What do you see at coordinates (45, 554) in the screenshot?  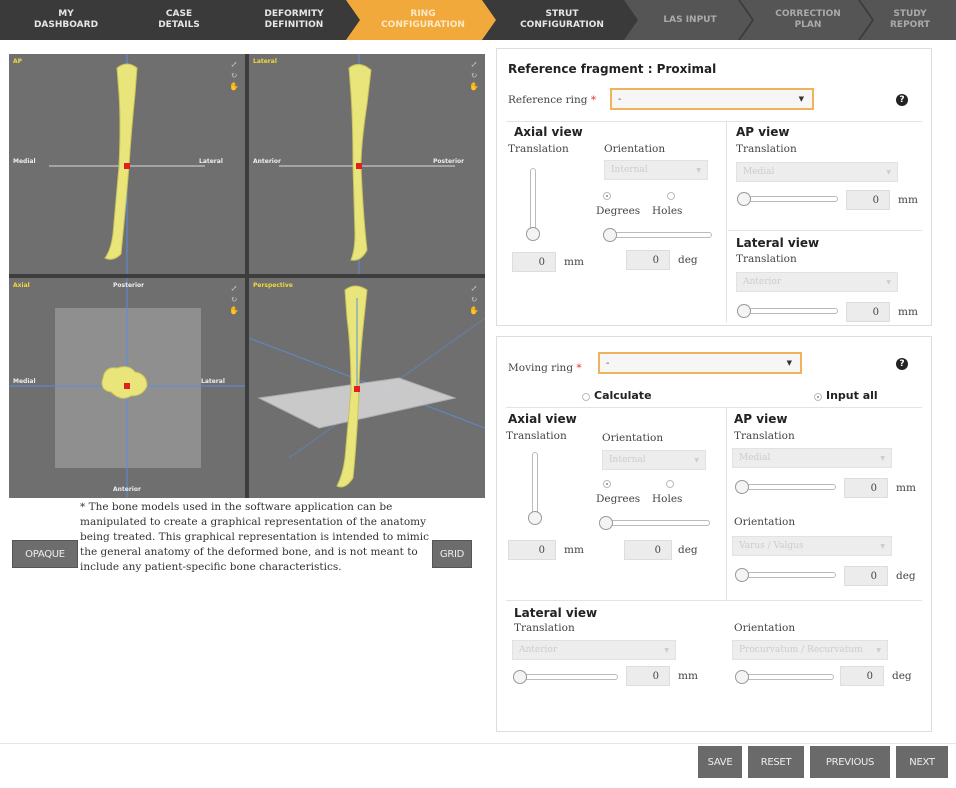 I see `opaque-button: OPAQUE` at bounding box center [45, 554].